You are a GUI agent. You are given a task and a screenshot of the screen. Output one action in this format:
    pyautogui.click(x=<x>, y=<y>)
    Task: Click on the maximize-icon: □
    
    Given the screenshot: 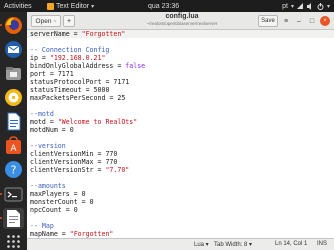 What is the action you would take?
    pyautogui.click(x=312, y=21)
    